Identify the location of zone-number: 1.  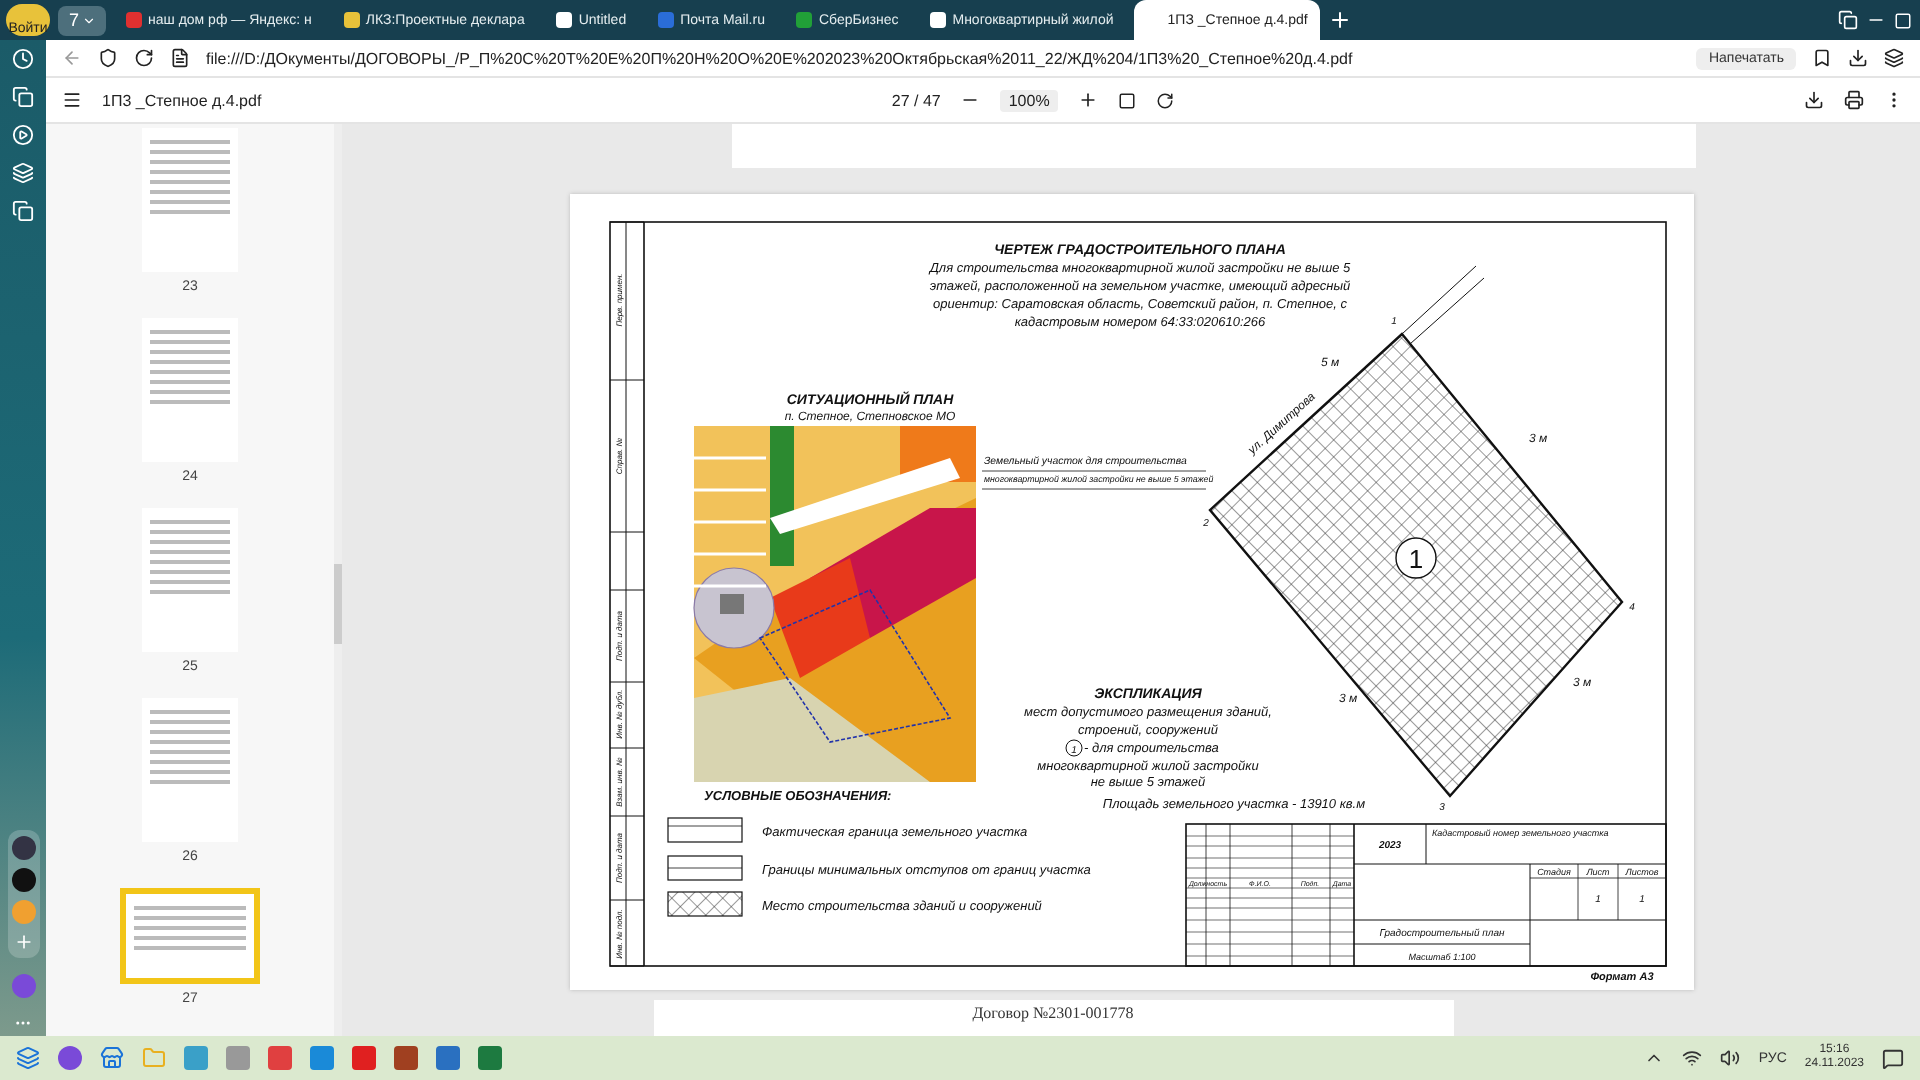
(1415, 559).